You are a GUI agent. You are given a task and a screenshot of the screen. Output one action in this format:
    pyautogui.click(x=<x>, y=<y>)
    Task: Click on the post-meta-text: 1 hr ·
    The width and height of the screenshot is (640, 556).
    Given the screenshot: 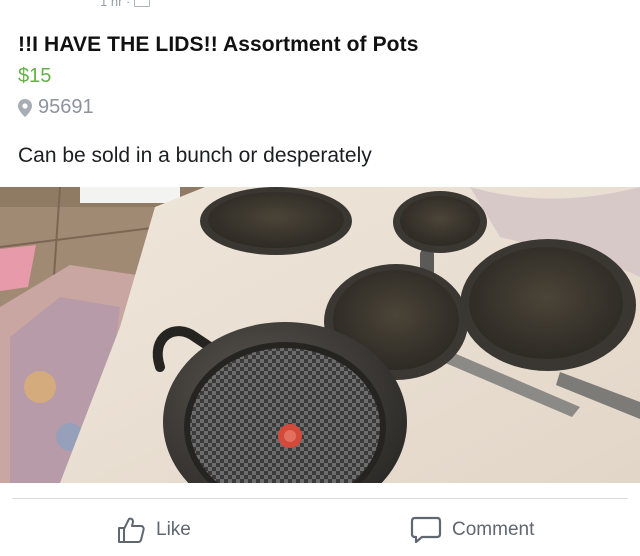 What is the action you would take?
    pyautogui.click(x=115, y=4)
    